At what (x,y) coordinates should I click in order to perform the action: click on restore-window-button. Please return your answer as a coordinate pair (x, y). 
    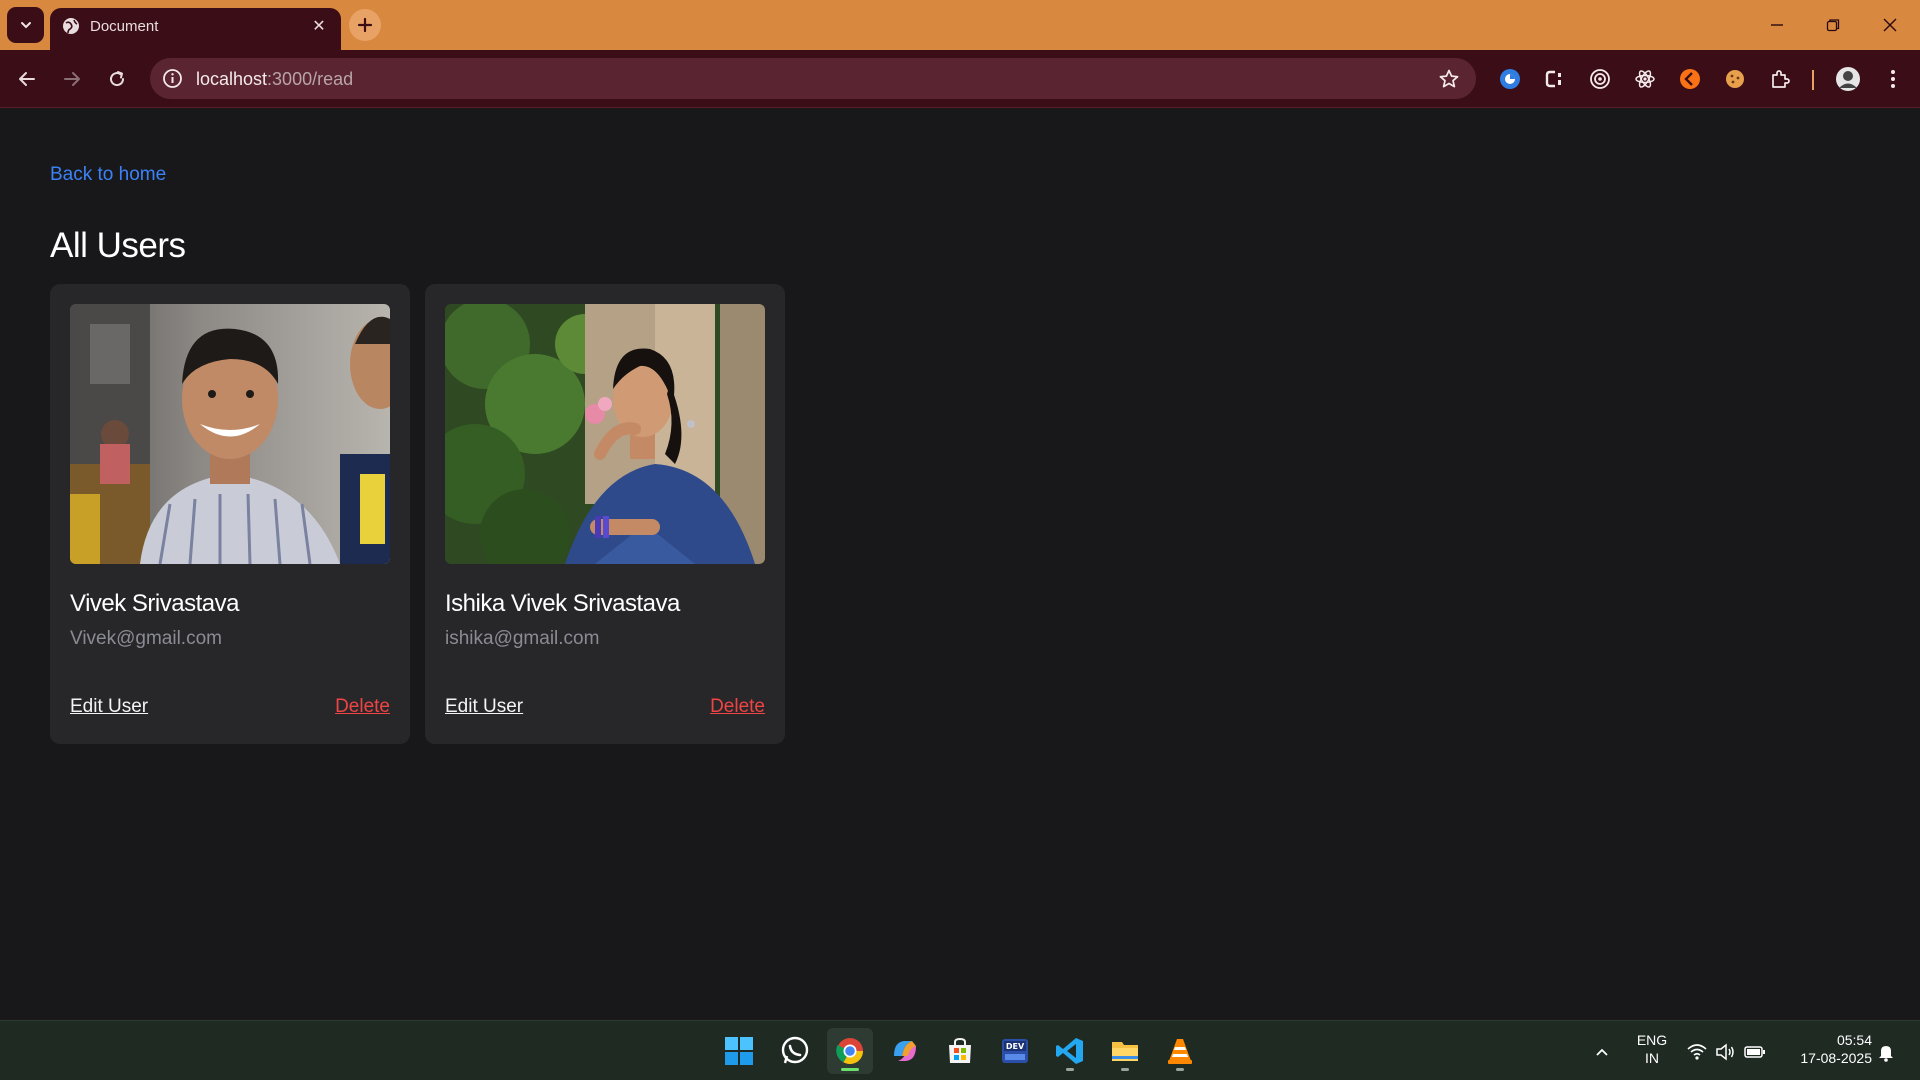
    Looking at the image, I should click on (1833, 25).